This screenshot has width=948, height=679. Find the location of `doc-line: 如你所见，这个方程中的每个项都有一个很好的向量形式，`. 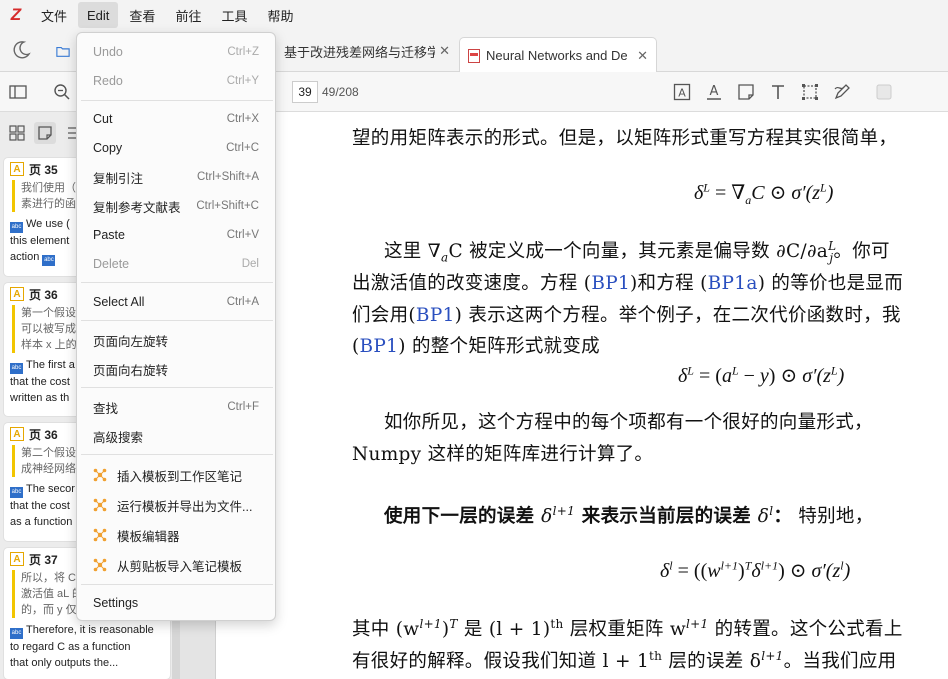

doc-line: 如你所见，这个方程中的每个项都有一个很好的向量形式， is located at coordinates (628, 422).